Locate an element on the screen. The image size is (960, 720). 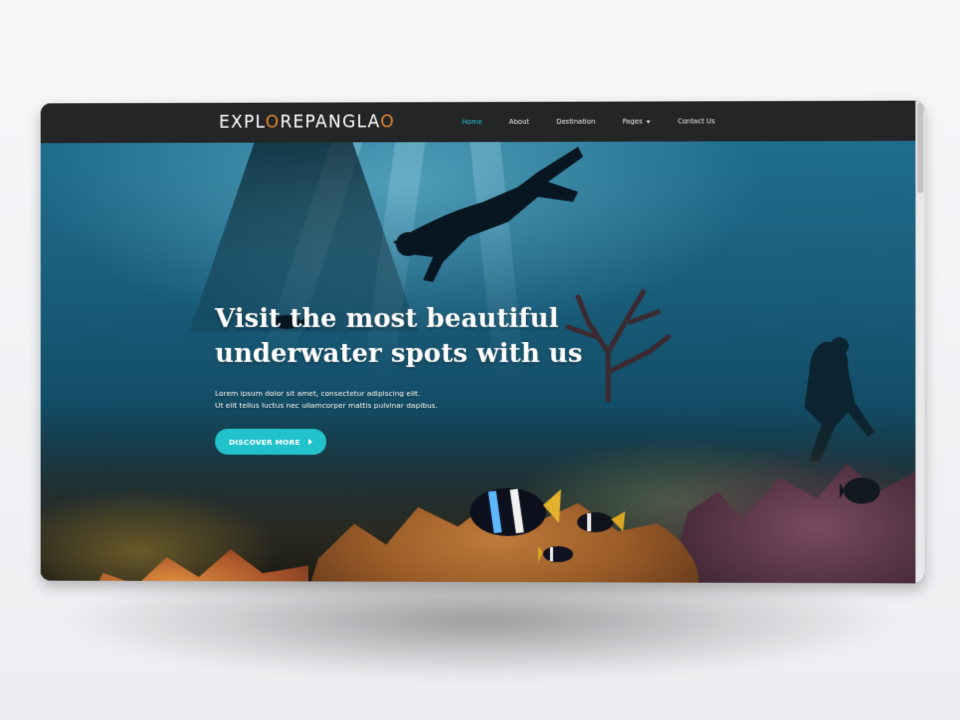
hero-title-line-1: Visit the most beautiful is located at coordinates (386, 319).